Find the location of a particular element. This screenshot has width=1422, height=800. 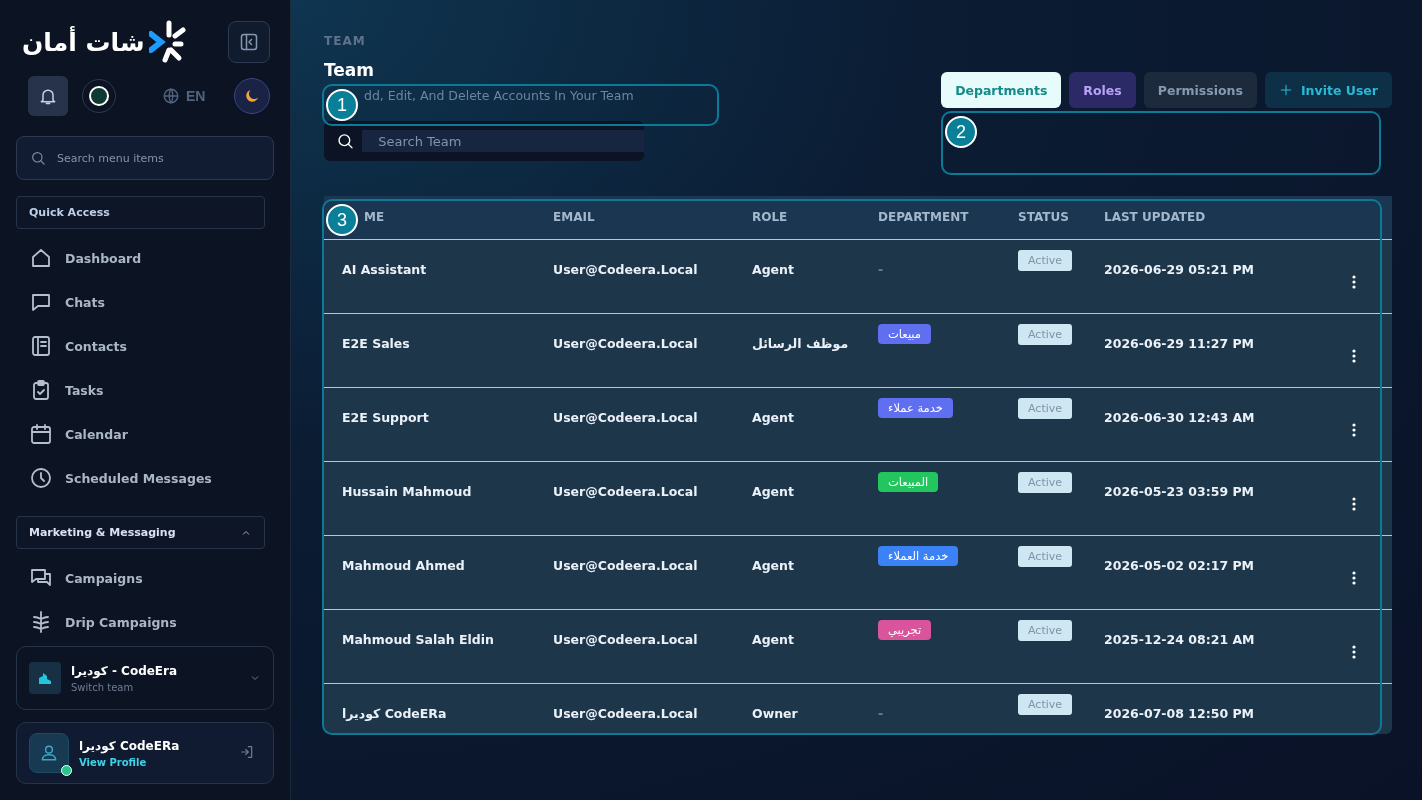

section-title: Marketing & Messaging is located at coordinates (102, 532).